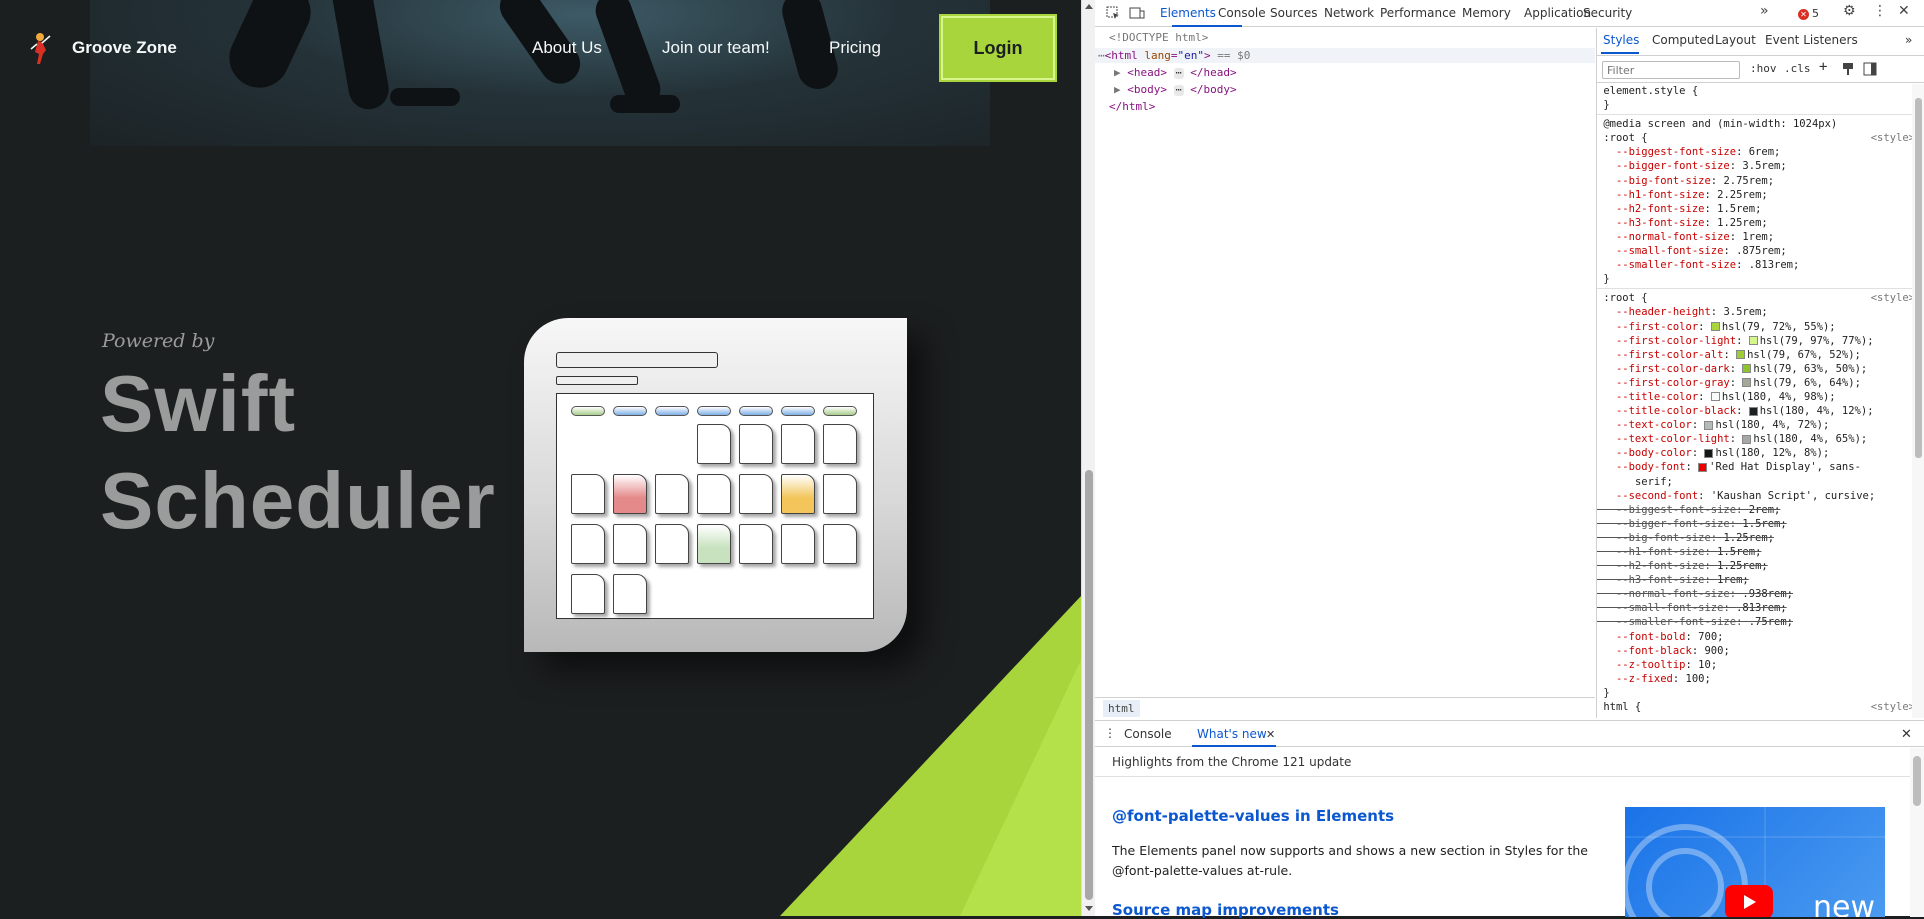 The height and width of the screenshot is (919, 1924). I want to click on styles-scrollbar, so click(1918, 401).